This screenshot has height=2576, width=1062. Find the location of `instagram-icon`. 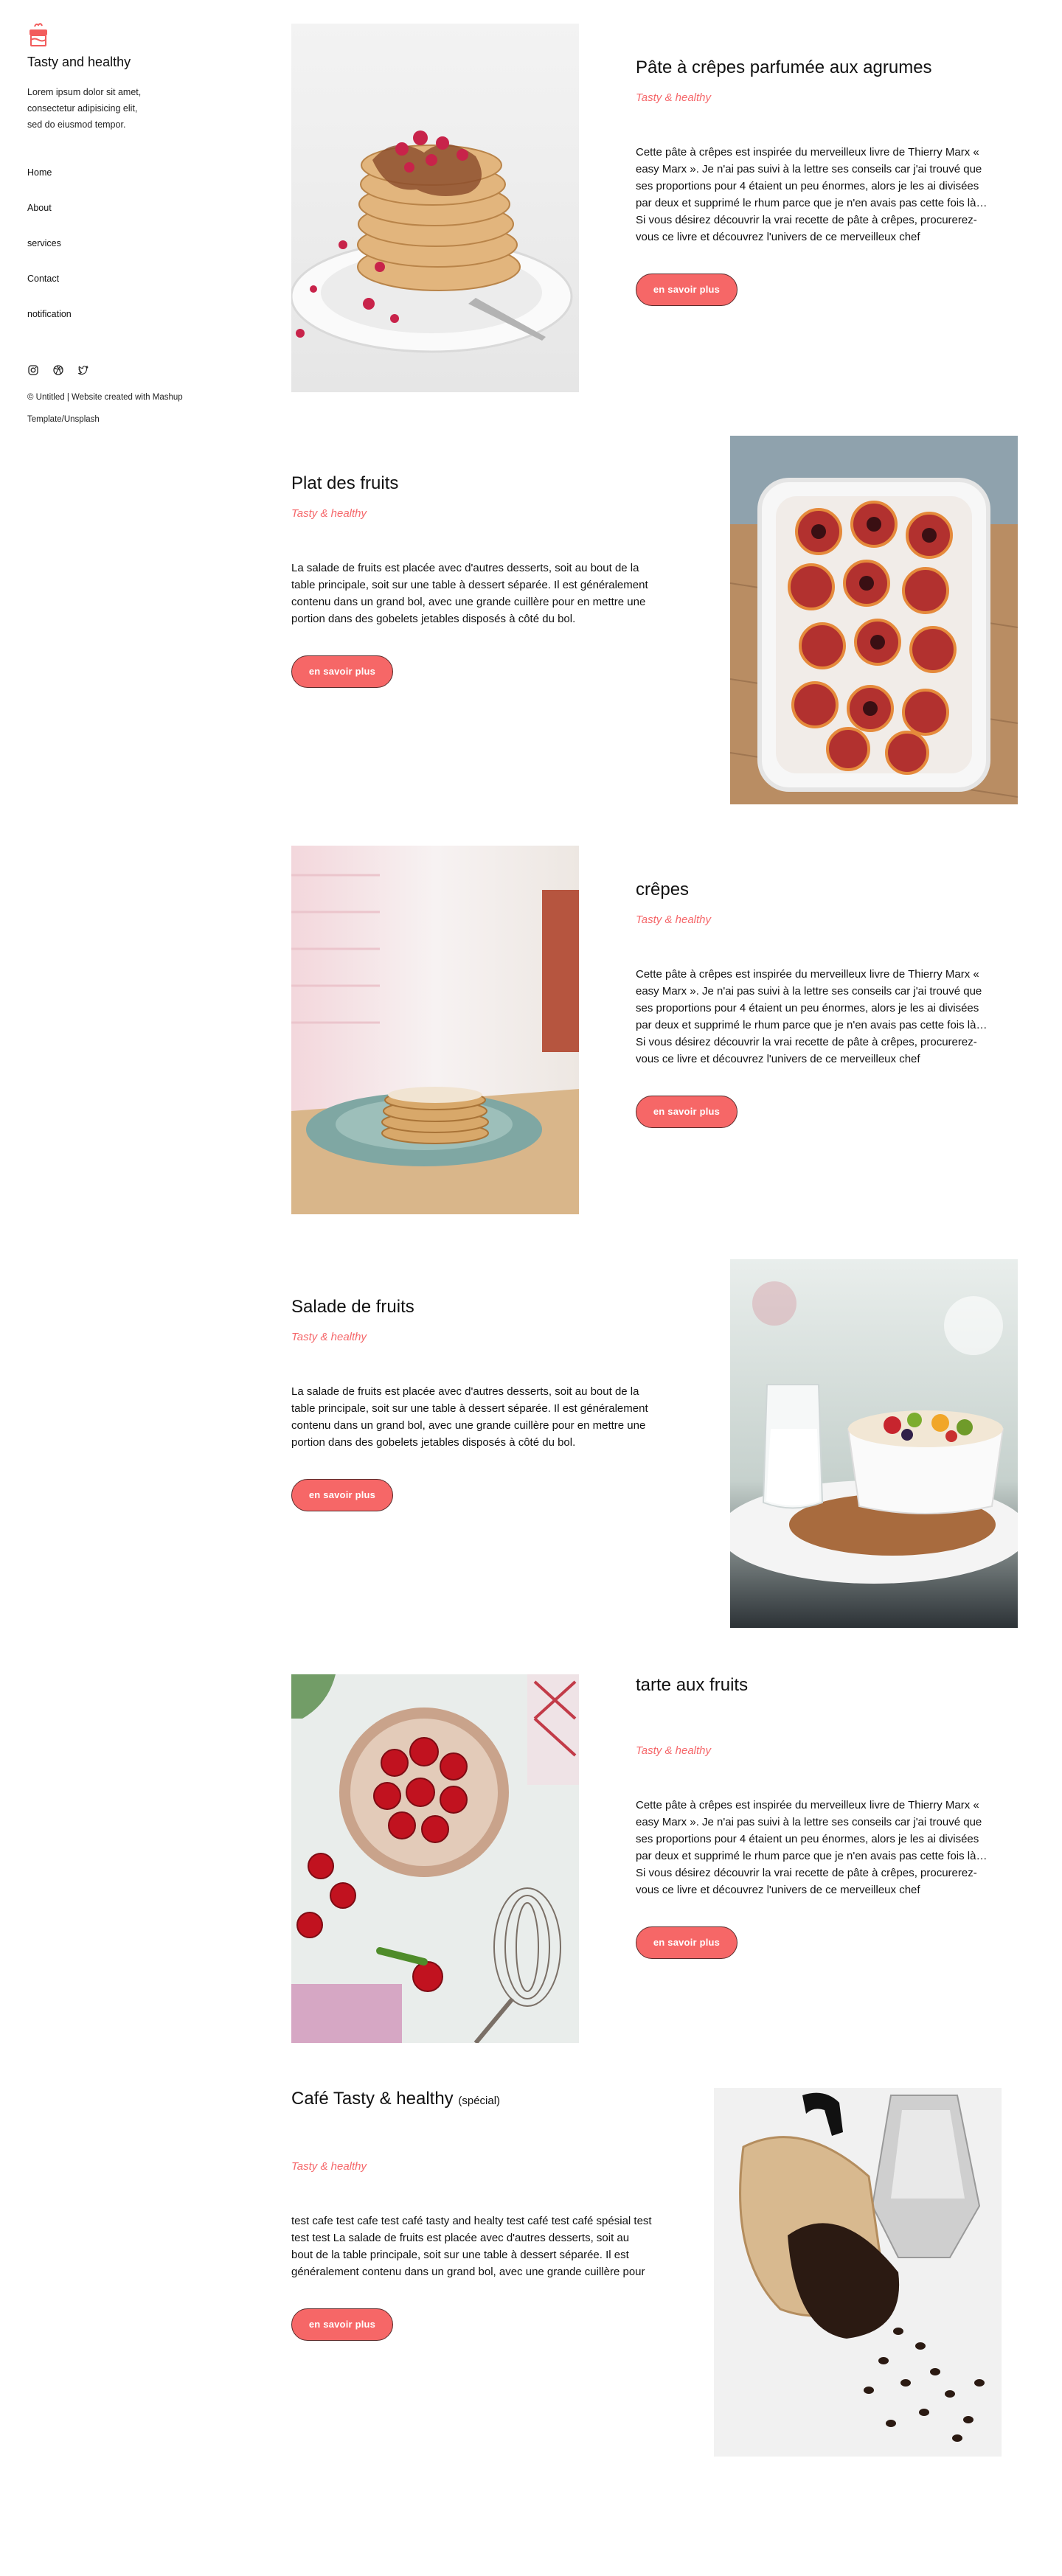

instagram-icon is located at coordinates (33, 370).